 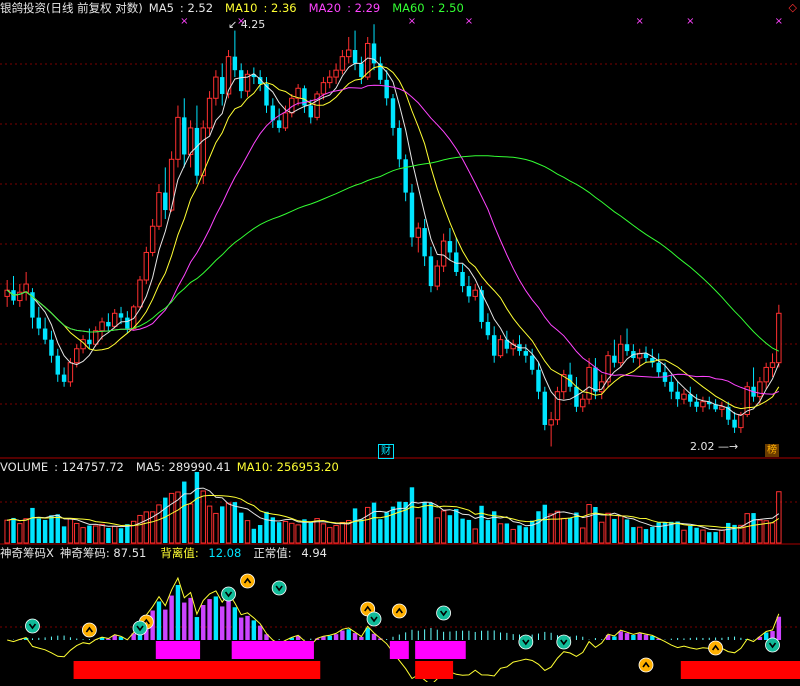 What do you see at coordinates (65, 467) in the screenshot?
I see `volume-label: VOLUME: 124757.72` at bounding box center [65, 467].